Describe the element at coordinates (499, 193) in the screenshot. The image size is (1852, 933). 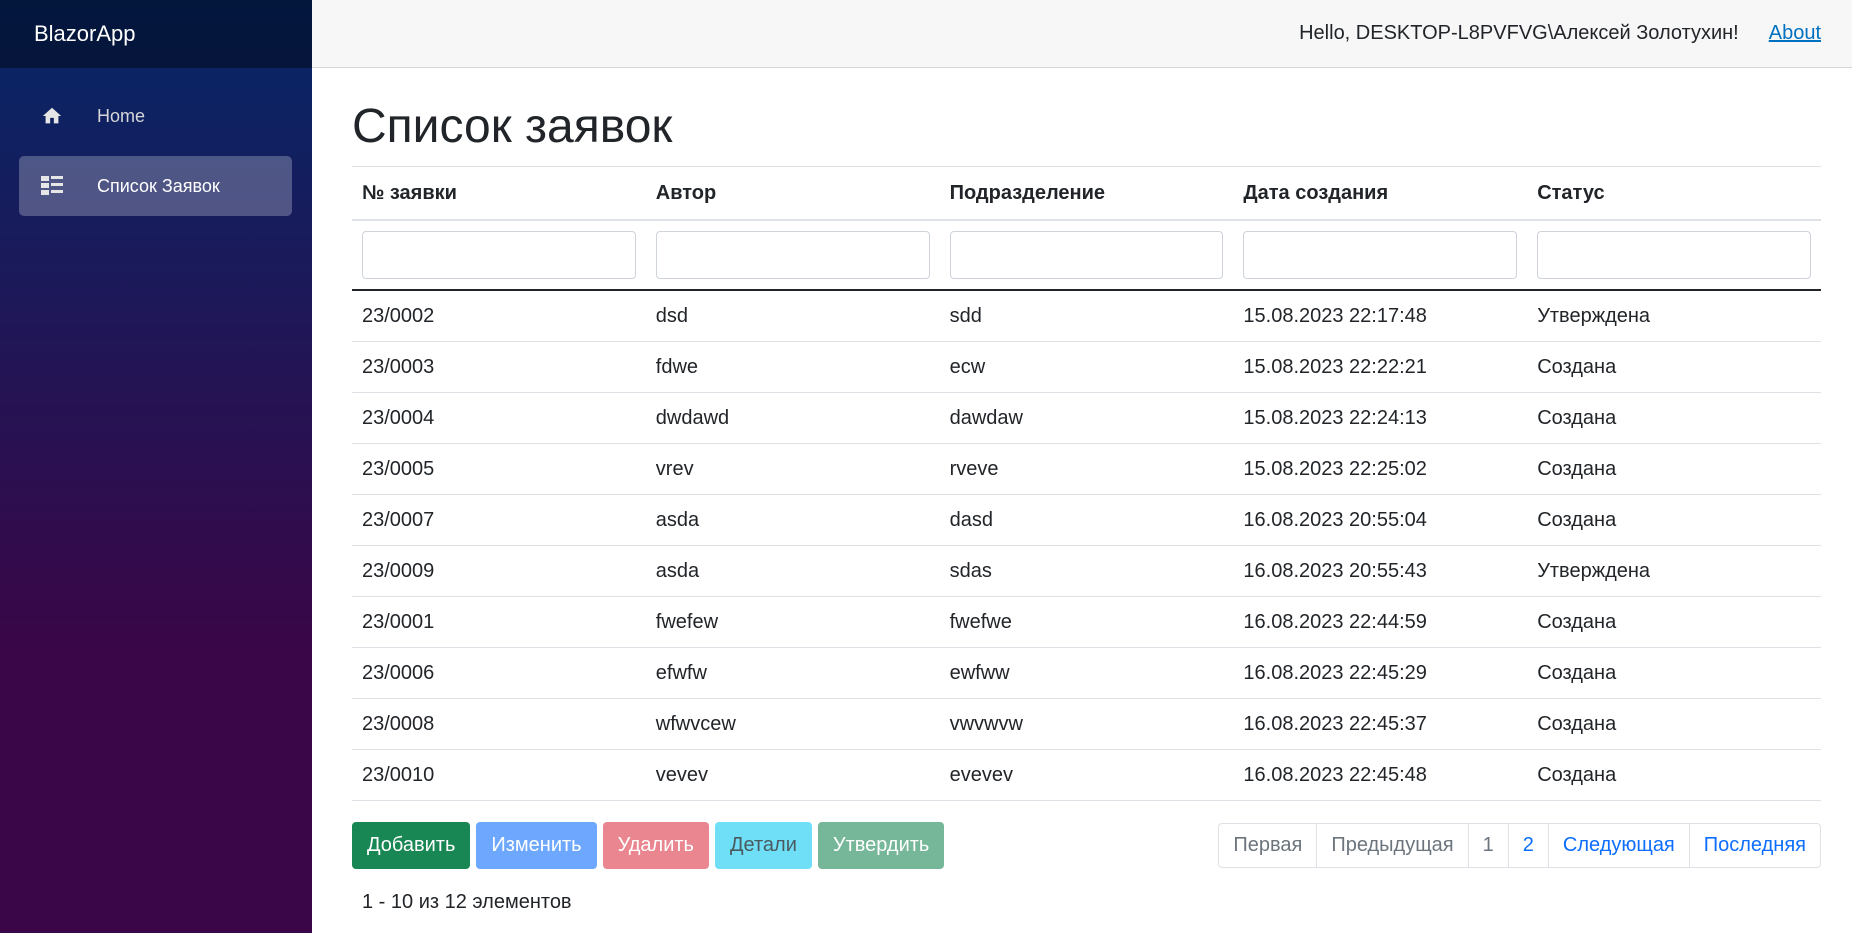
I see `column-header-number: № заявки` at that location.